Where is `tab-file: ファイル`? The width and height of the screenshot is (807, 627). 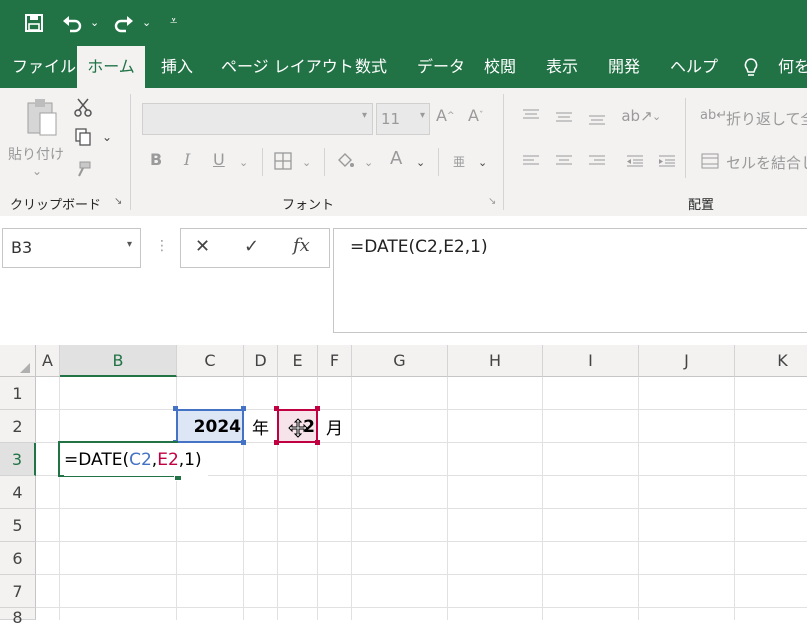 tab-file: ファイル is located at coordinates (44, 67).